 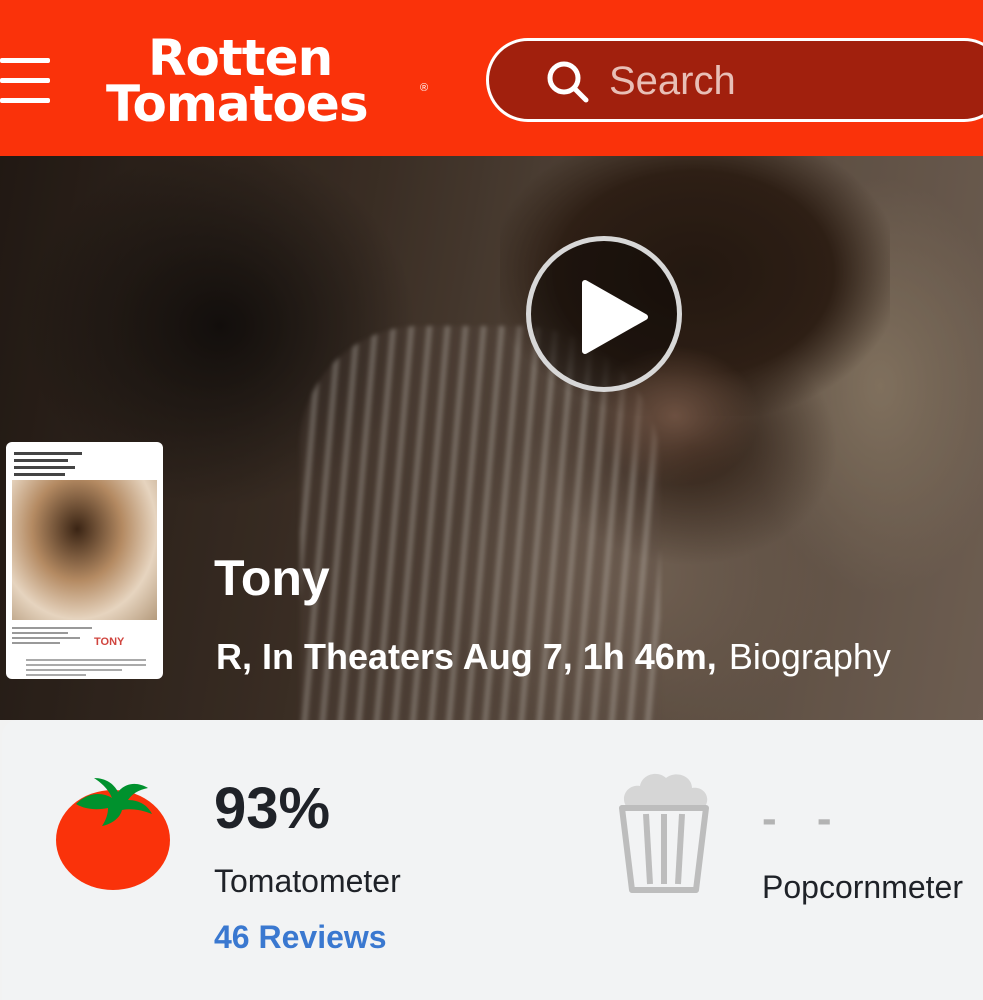 What do you see at coordinates (615, 317) in the screenshot?
I see `play-icon` at bounding box center [615, 317].